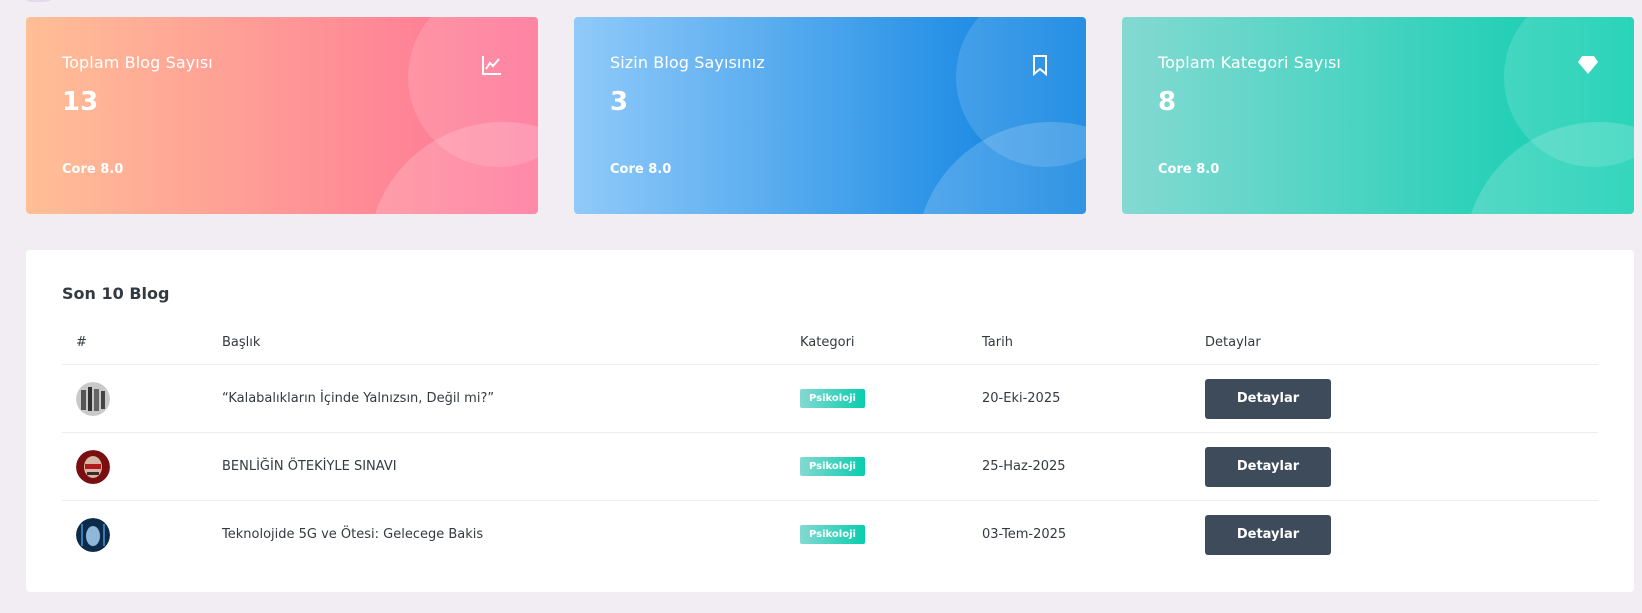  I want to click on col-category: Kategori, so click(877, 342).